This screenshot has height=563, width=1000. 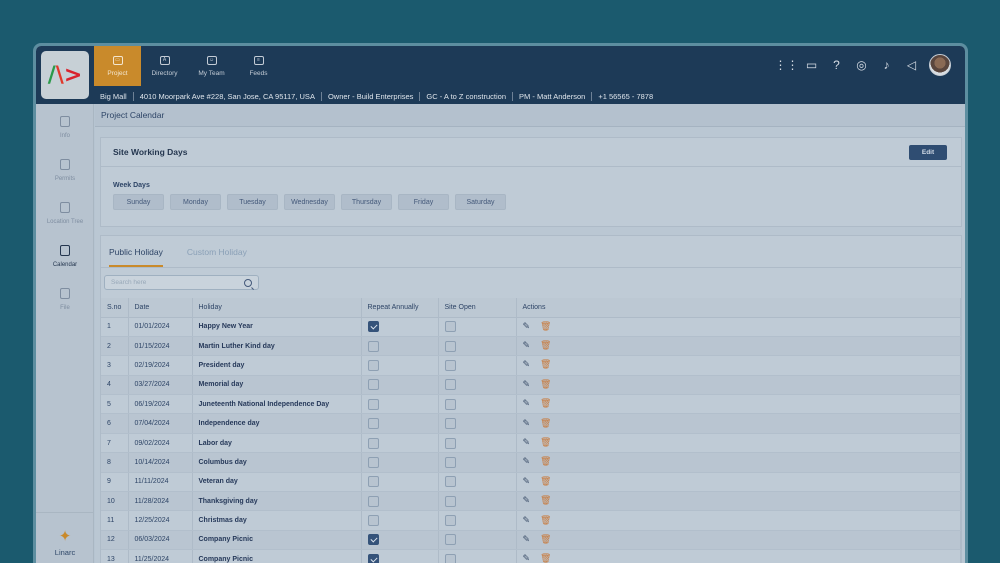 I want to click on chat-icon: ▭, so click(x=811, y=65).